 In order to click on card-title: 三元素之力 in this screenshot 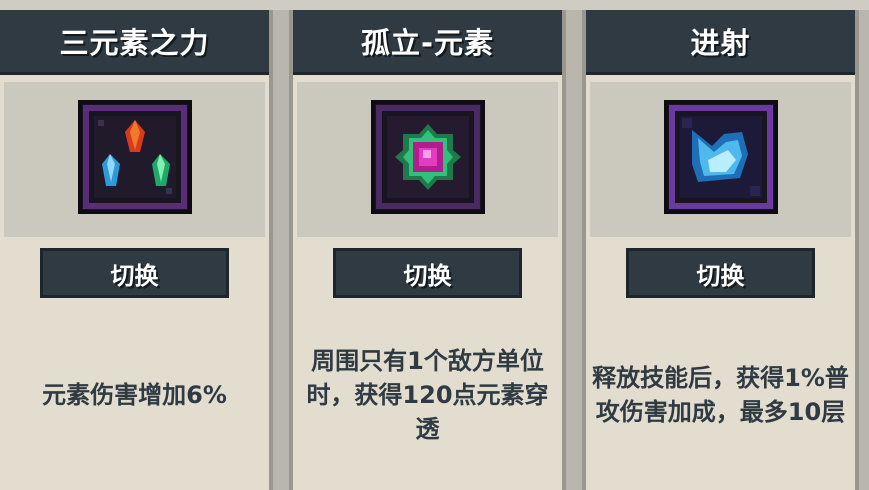, I will do `click(134, 43)`.